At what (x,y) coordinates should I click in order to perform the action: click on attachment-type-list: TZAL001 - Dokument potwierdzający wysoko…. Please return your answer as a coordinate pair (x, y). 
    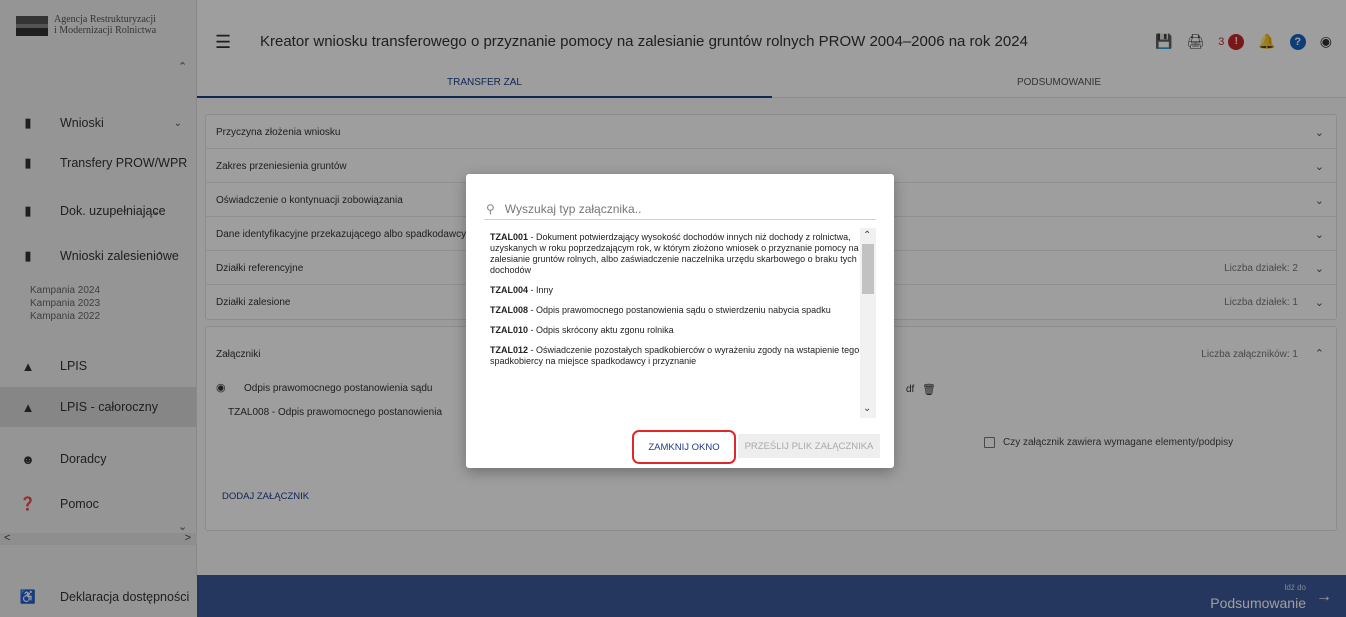
    Looking at the image, I should click on (676, 324).